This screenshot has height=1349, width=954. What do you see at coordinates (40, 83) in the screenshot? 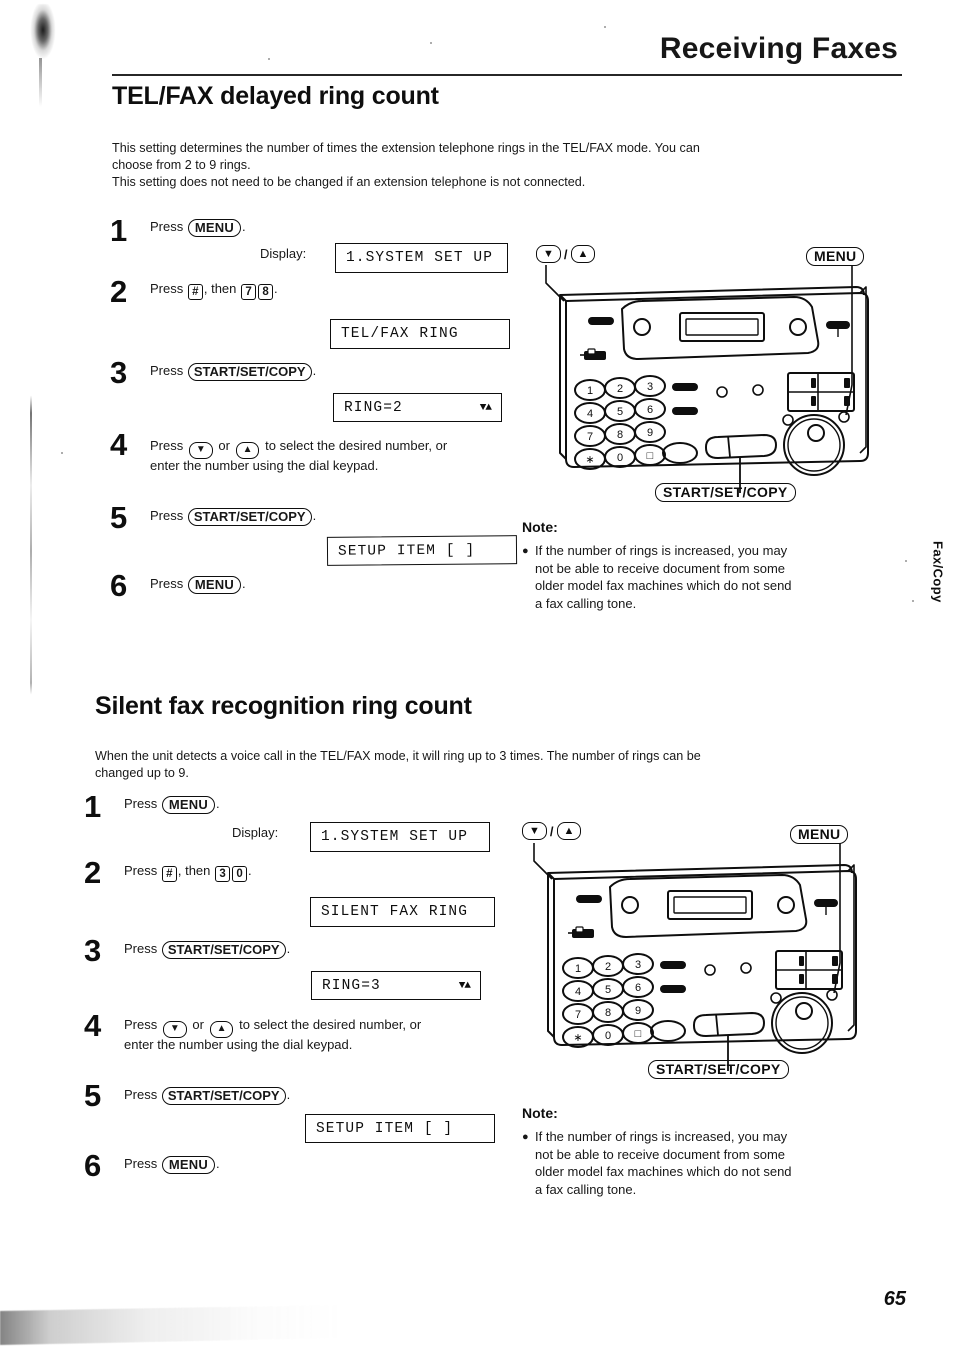
I see `scan-smudge-tail` at bounding box center [40, 83].